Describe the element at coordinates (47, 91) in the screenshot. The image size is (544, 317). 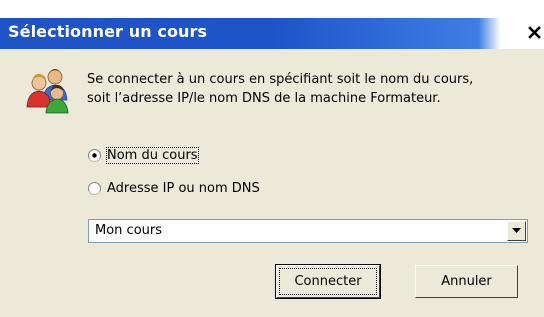
I see `users-icon` at that location.